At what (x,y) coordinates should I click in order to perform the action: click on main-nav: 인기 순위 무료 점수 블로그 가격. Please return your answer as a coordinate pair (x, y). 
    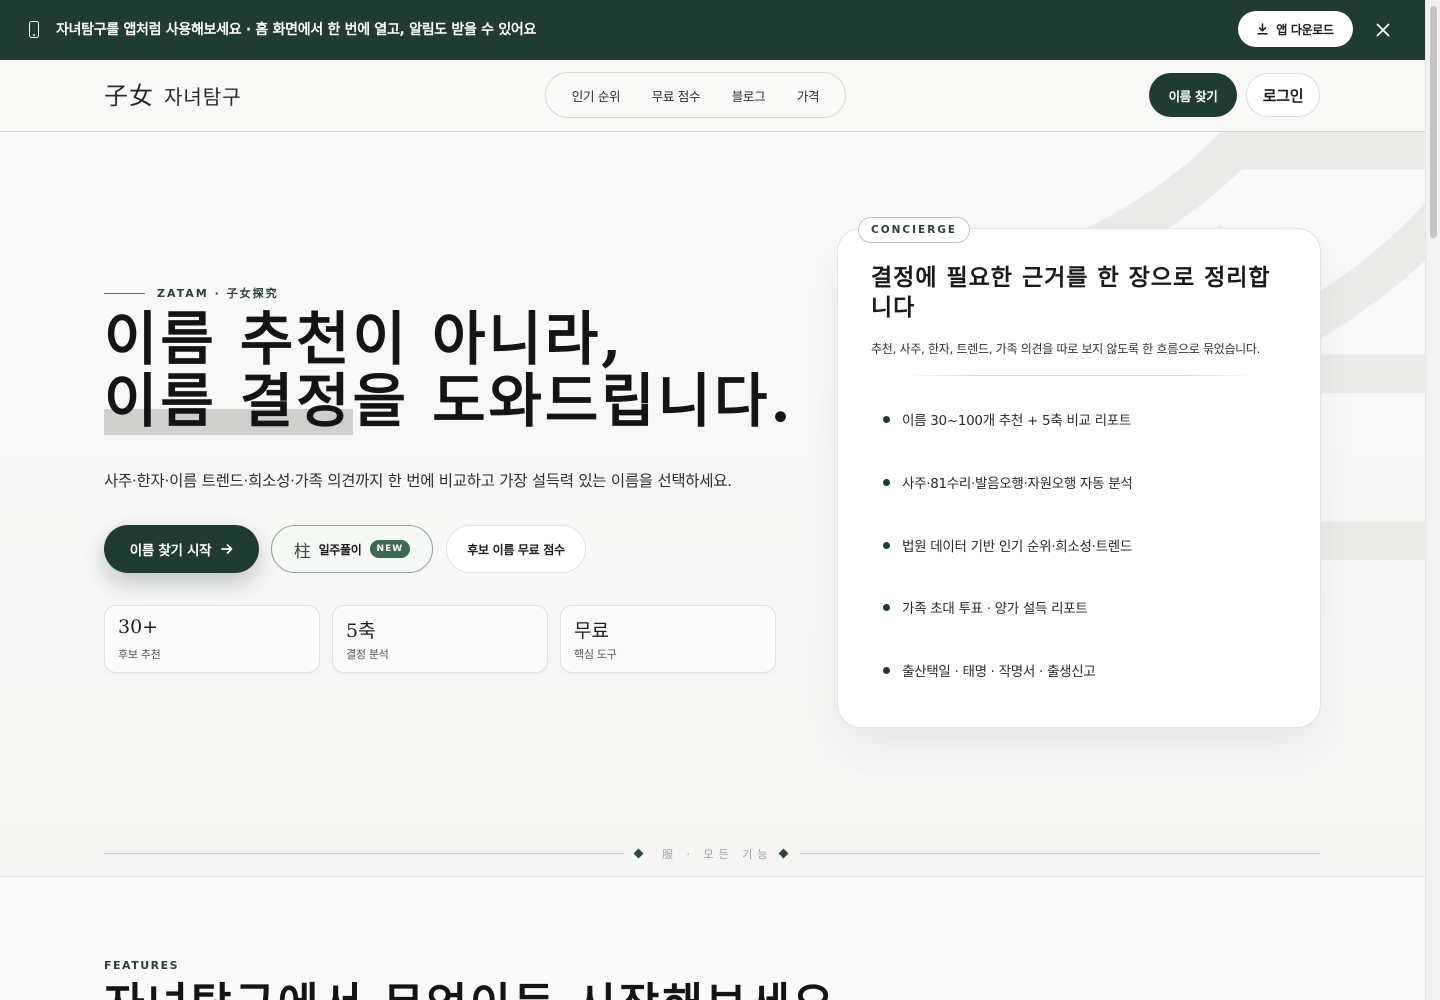
    Looking at the image, I should click on (695, 95).